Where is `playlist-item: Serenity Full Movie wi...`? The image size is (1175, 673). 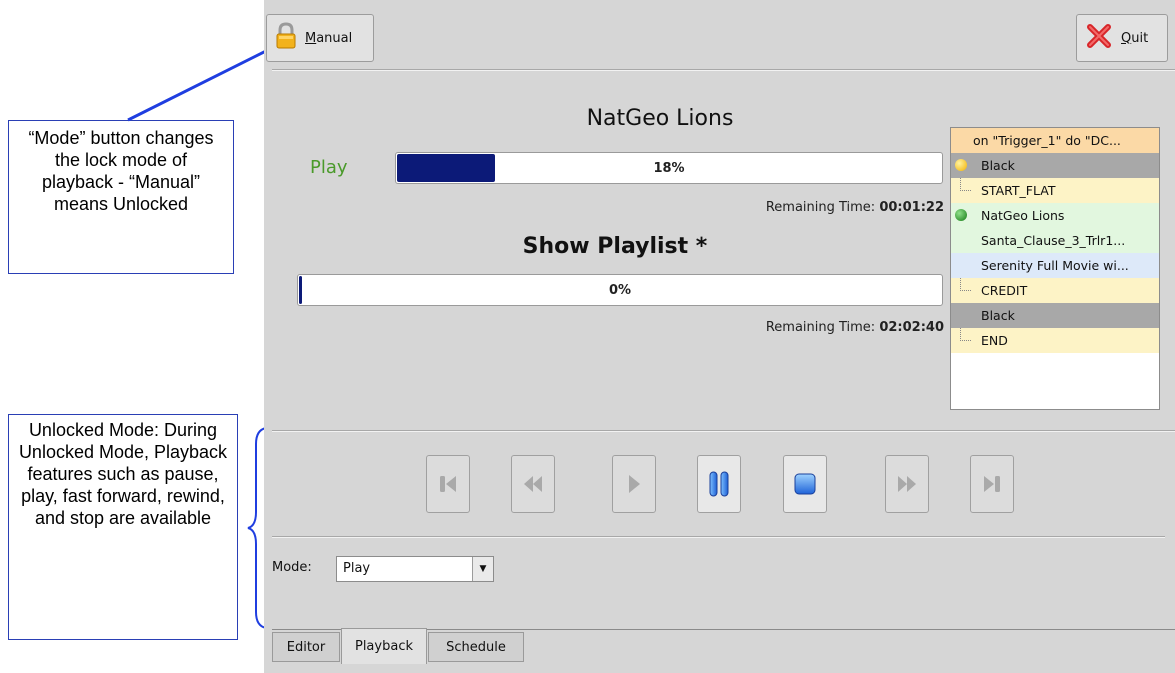
playlist-item: Serenity Full Movie wi... is located at coordinates (1055, 265).